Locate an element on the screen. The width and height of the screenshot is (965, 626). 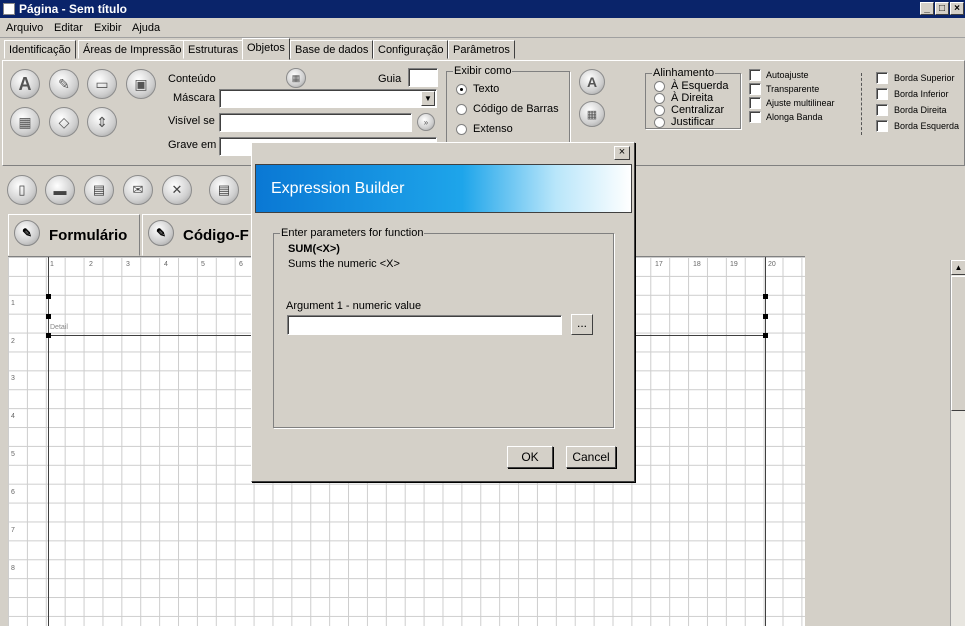
mascara-combo: ▼ is located at coordinates (328, 98).